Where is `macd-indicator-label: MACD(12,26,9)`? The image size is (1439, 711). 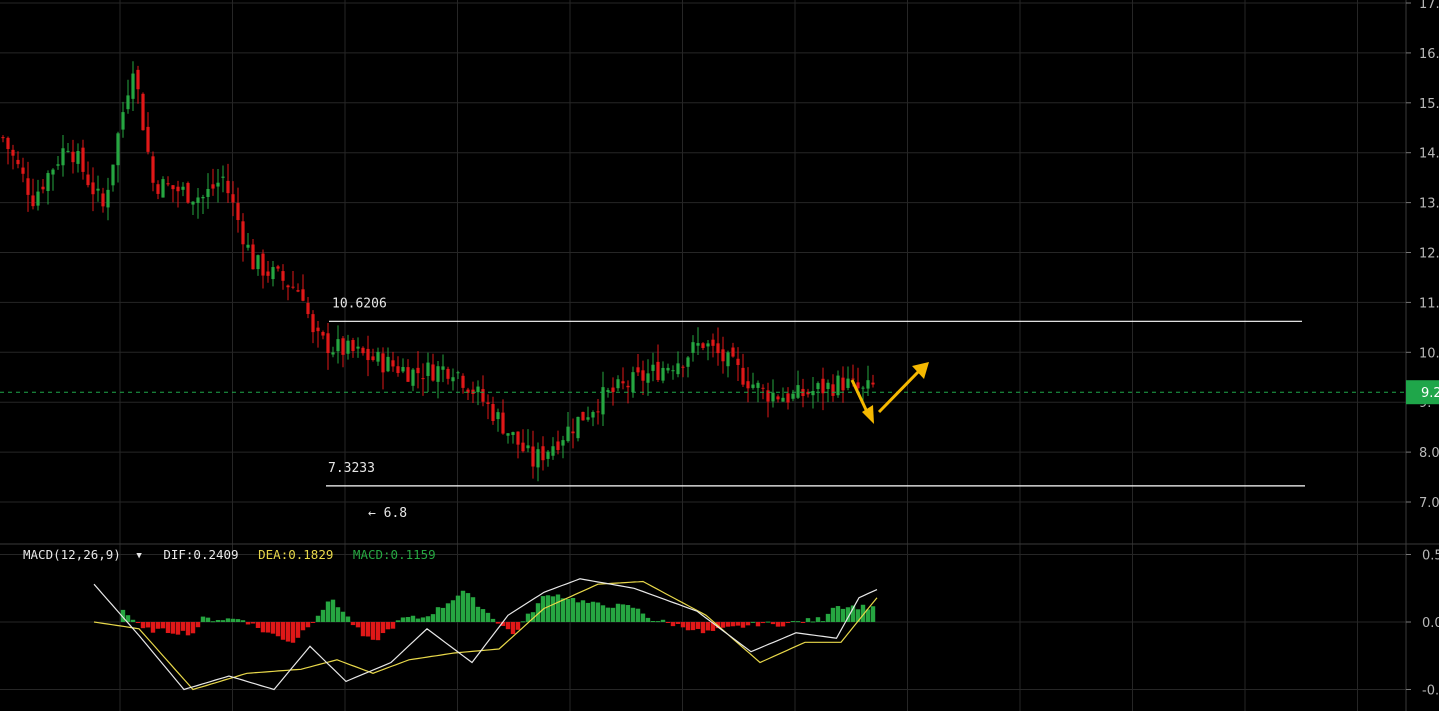 macd-indicator-label: MACD(12,26,9) is located at coordinates (72, 554).